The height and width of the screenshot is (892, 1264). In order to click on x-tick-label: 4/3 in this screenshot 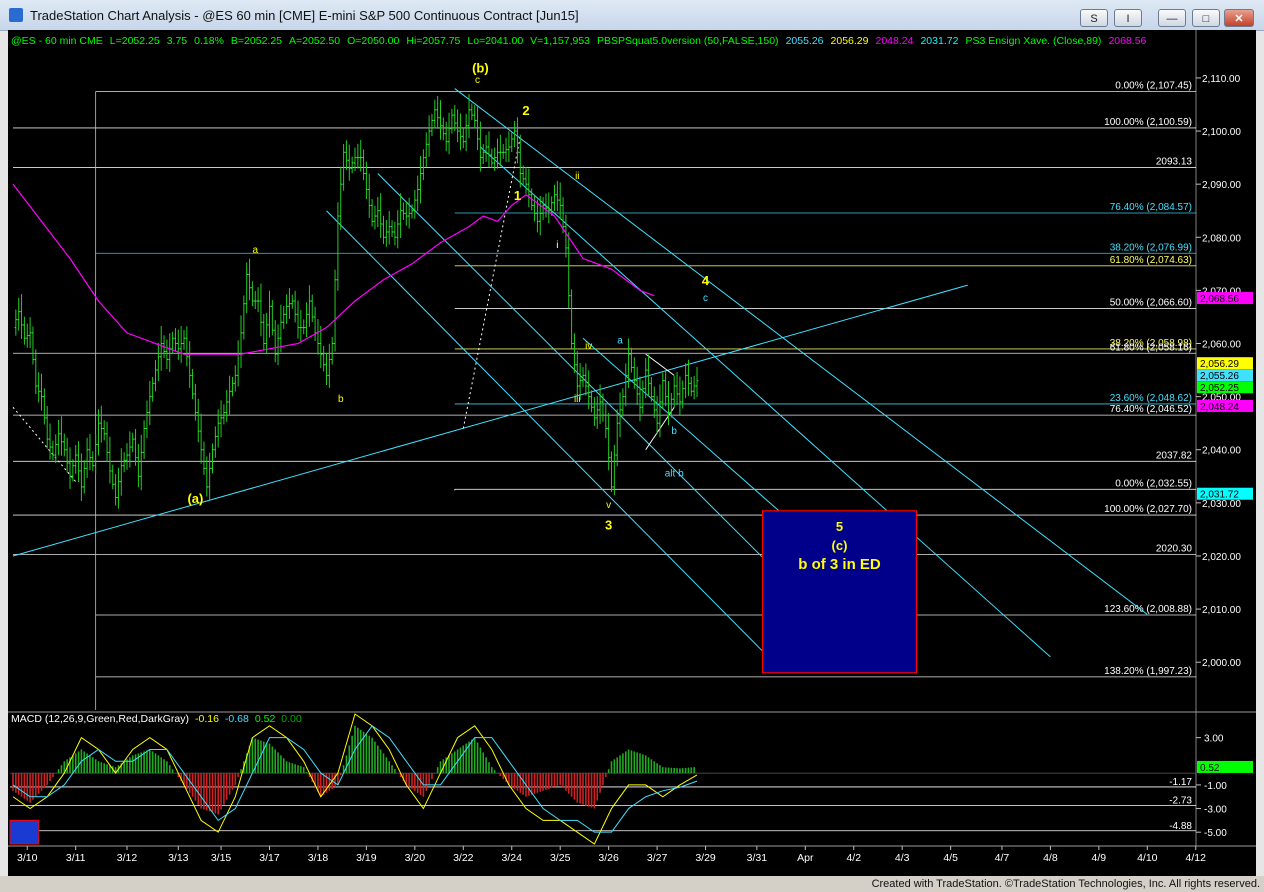, I will do `click(902, 858)`.